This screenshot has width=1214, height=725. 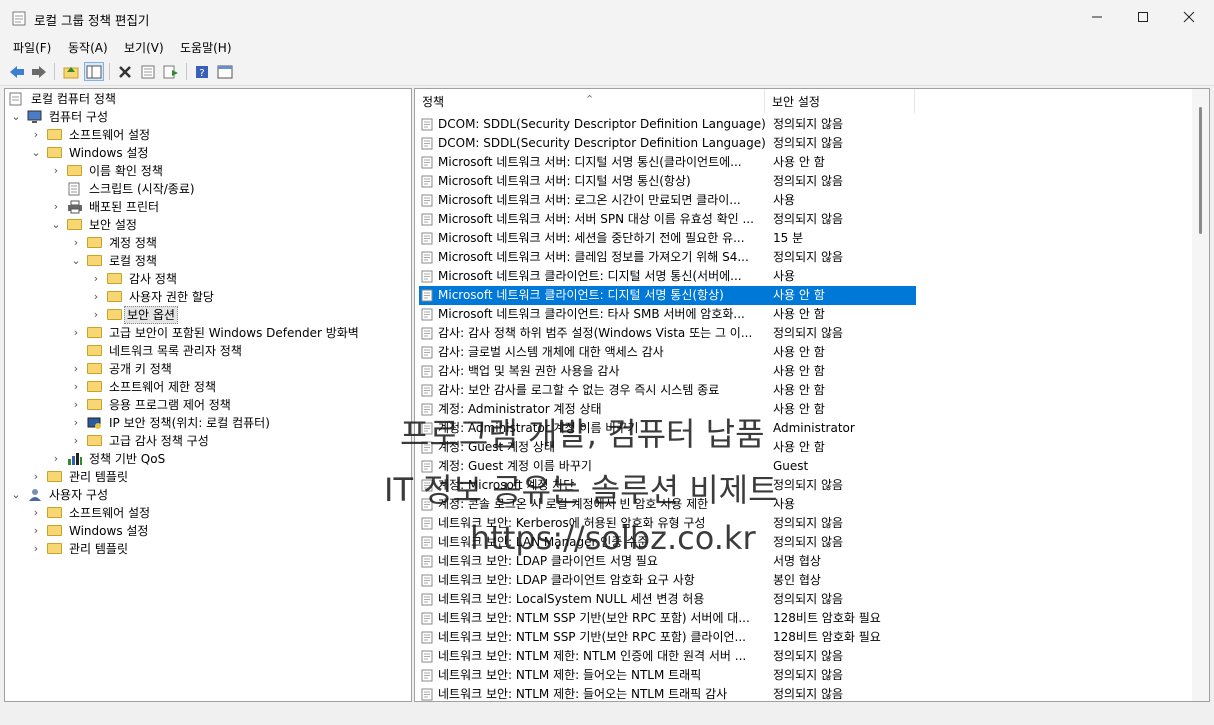 I want to click on security-setting-value: 128비트 암호화 필요, so click(x=827, y=618).